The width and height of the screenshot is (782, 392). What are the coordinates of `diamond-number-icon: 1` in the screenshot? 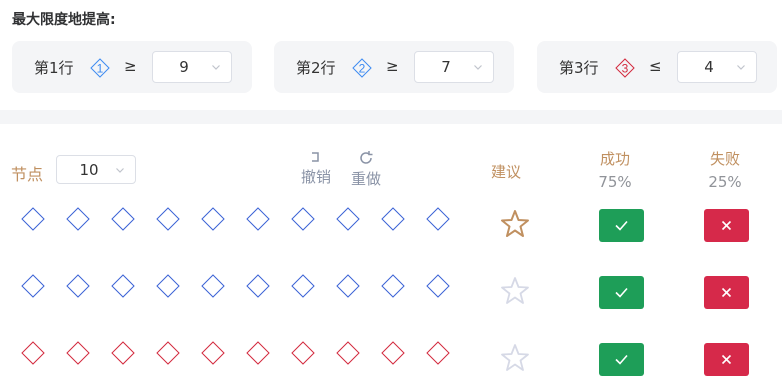 It's located at (100, 68).